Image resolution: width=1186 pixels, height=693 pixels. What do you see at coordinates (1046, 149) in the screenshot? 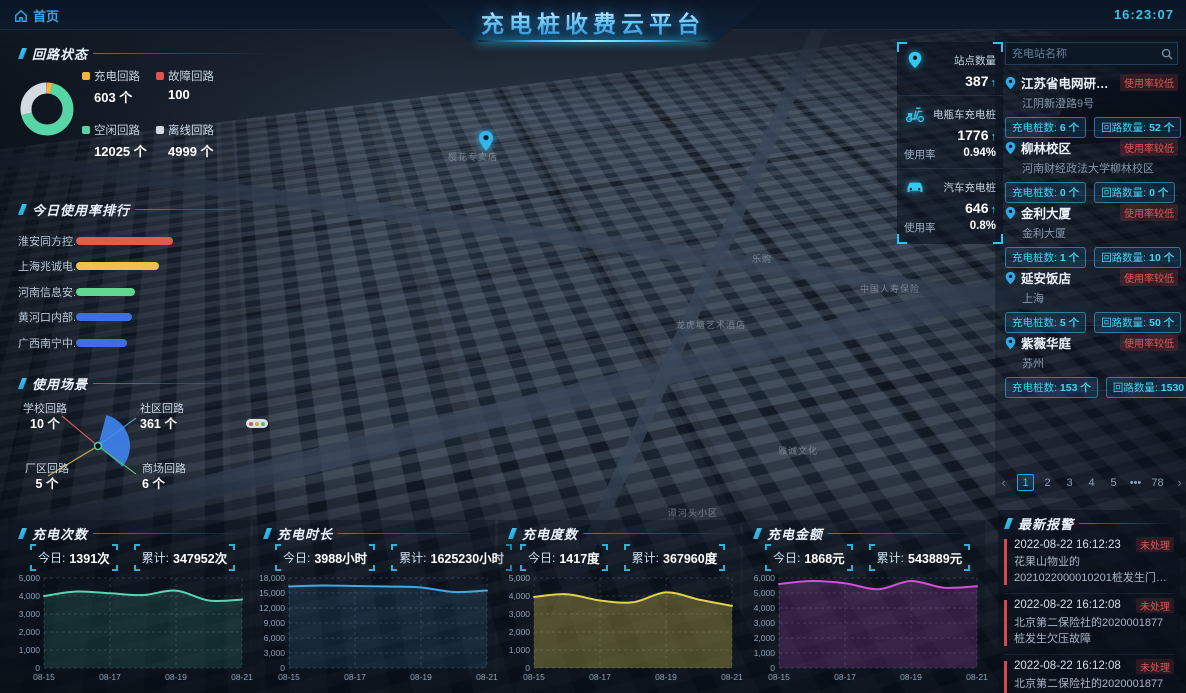
I see `station-name: 柳林校区` at bounding box center [1046, 149].